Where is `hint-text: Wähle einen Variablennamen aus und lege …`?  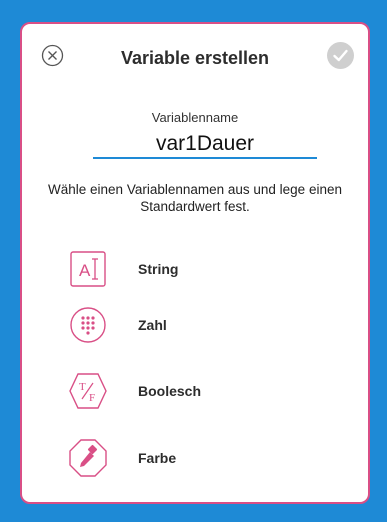 hint-text: Wähle einen Variablennamen aus und lege … is located at coordinates (195, 198).